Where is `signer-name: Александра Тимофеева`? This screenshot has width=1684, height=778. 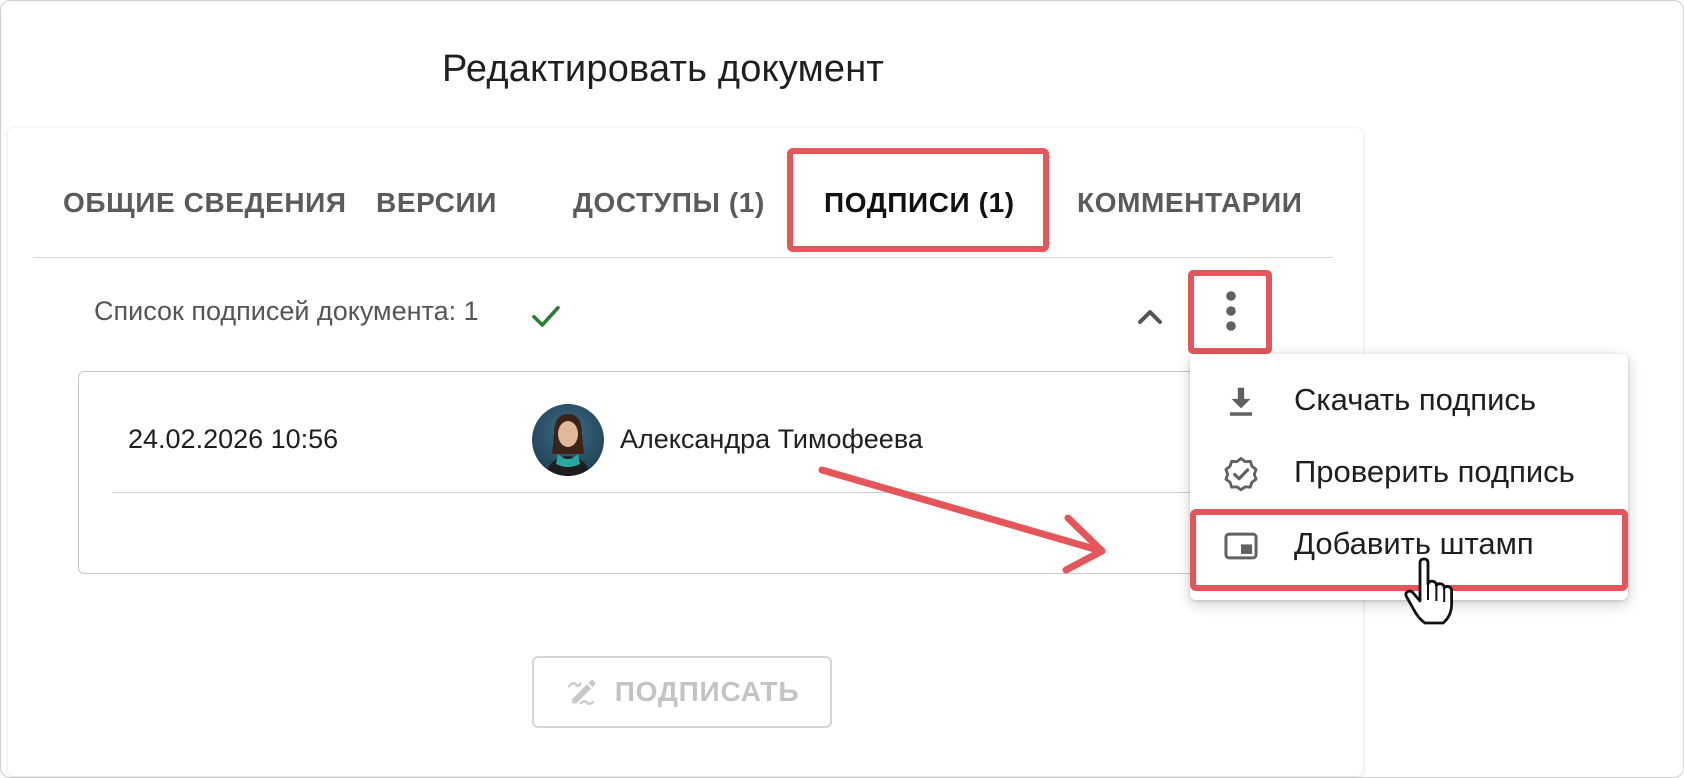
signer-name: Александра Тимофеева is located at coordinates (771, 439).